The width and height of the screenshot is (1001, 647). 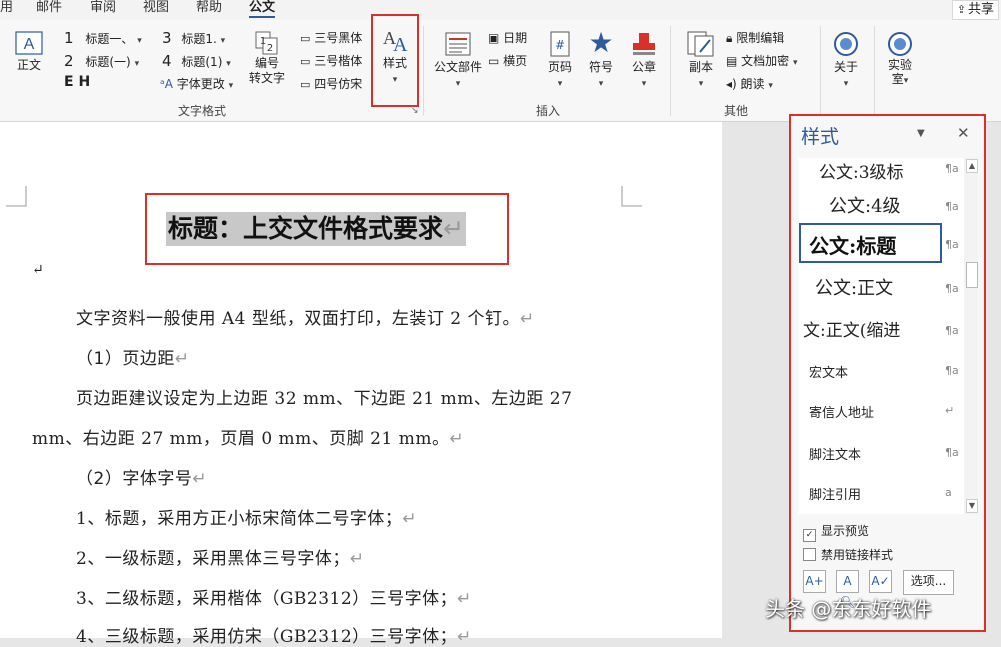 I want to click on symbol-button: ★ 符号 ▾, so click(x=601, y=59).